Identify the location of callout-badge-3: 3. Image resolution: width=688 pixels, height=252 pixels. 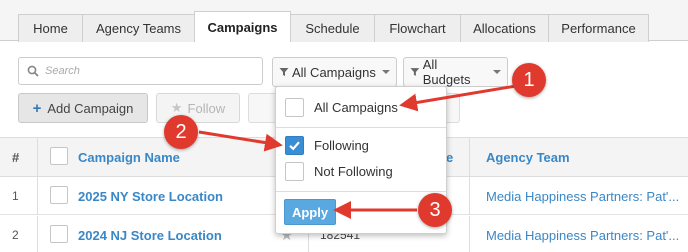
(435, 210).